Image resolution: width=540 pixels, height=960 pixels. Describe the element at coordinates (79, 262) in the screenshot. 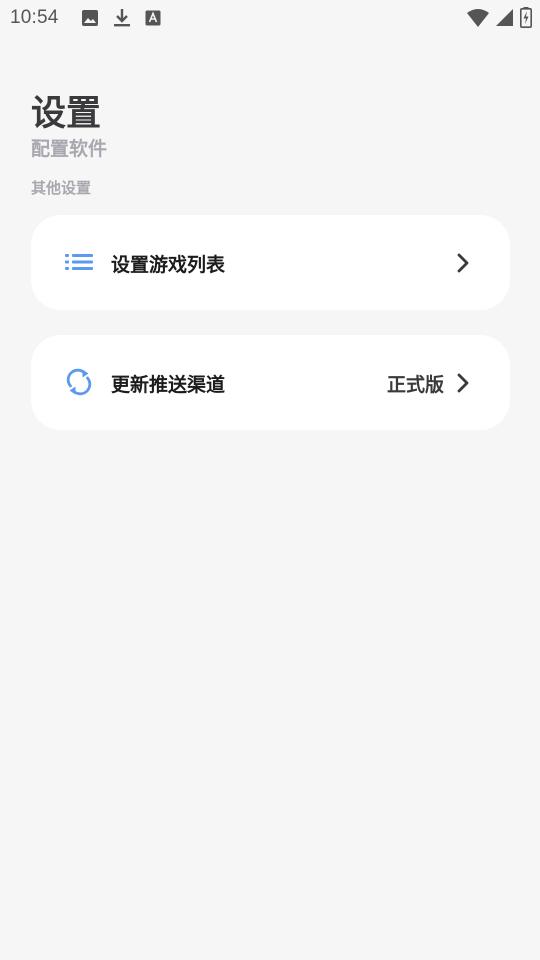

I see `list-icon` at that location.